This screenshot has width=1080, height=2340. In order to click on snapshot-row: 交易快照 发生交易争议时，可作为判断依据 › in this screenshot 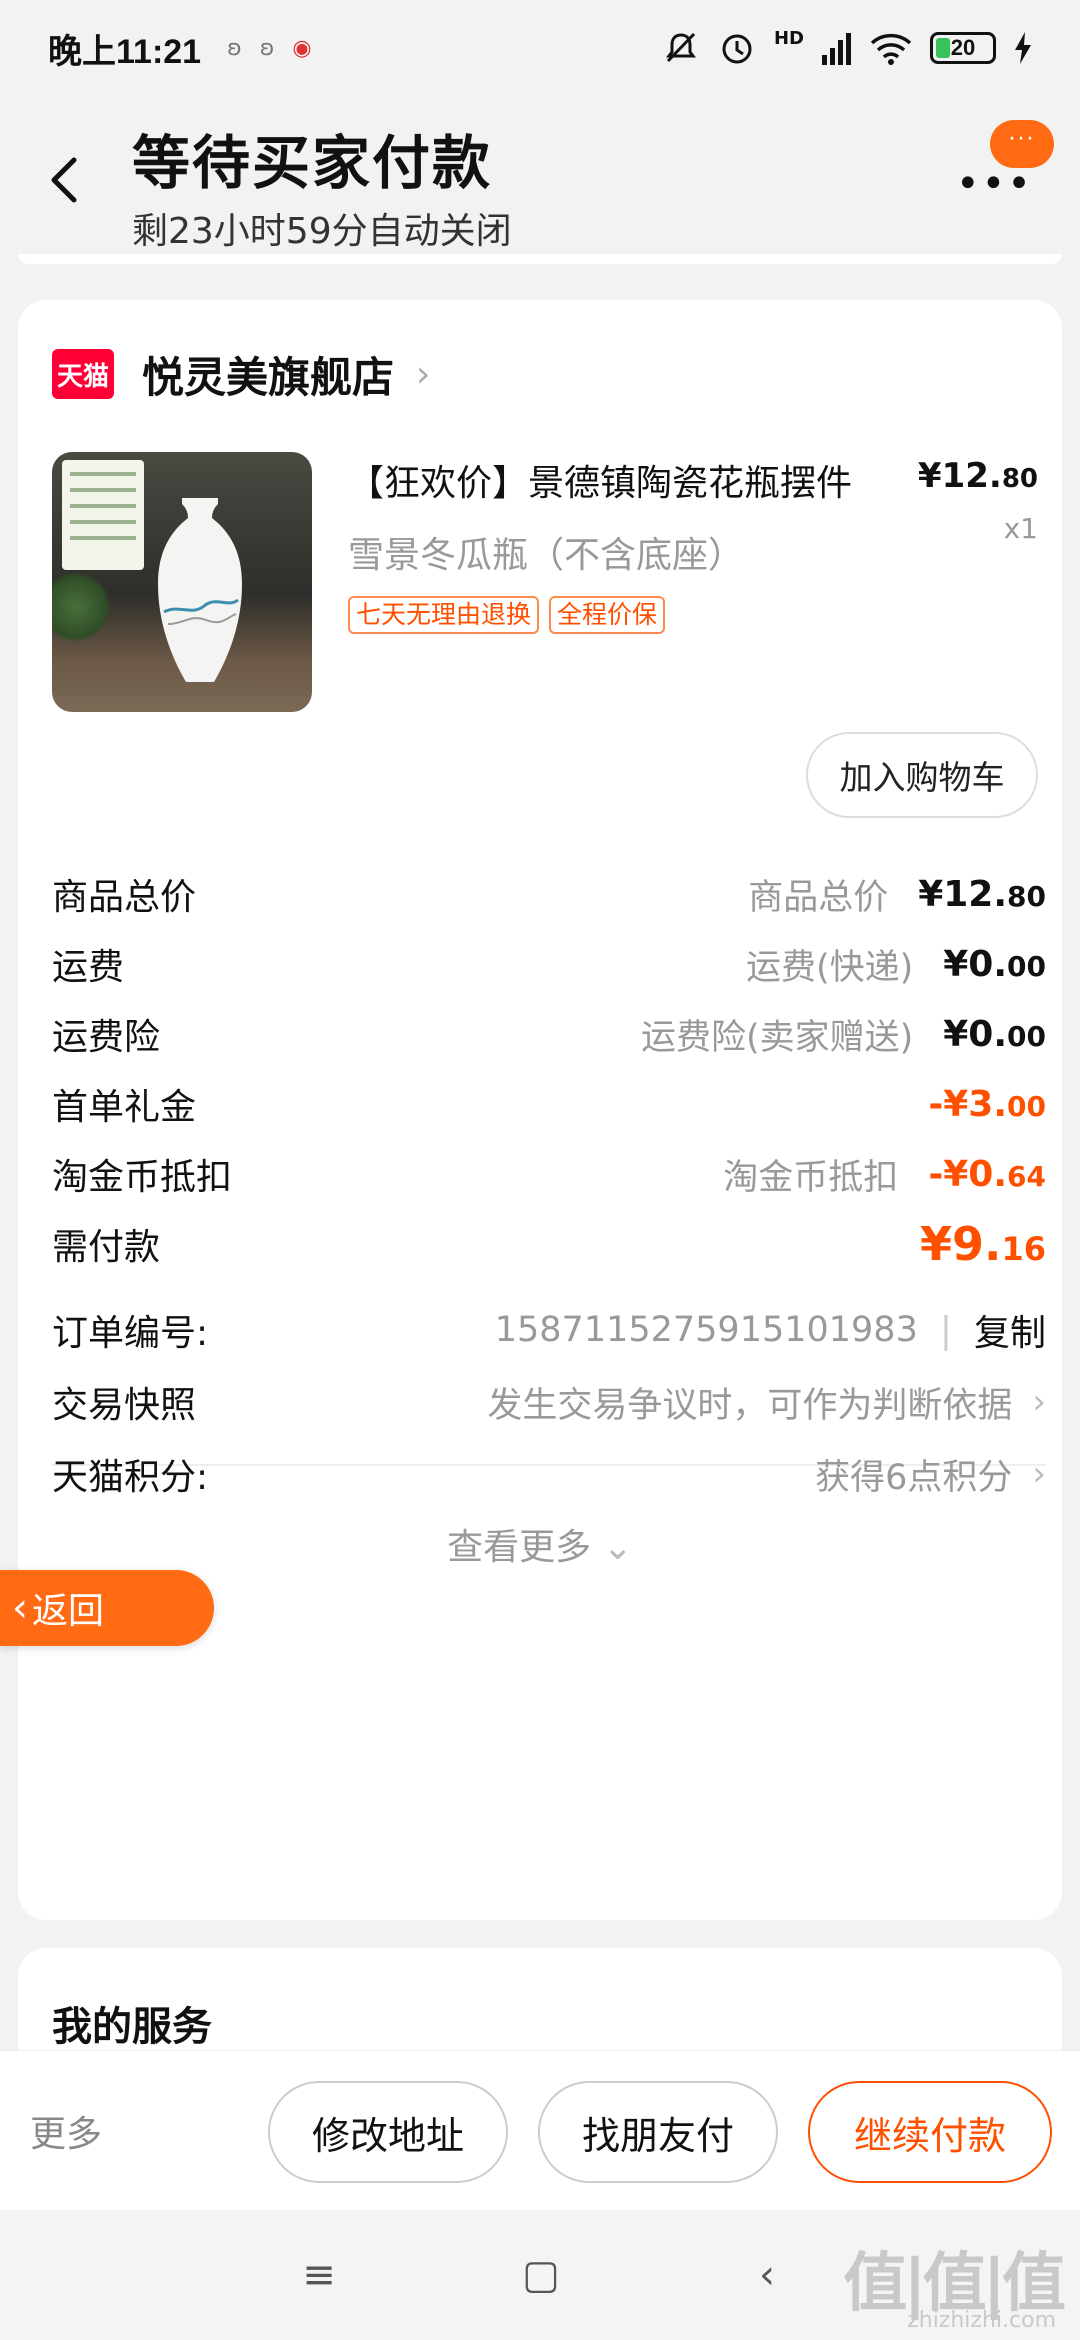, I will do `click(549, 1402)`.